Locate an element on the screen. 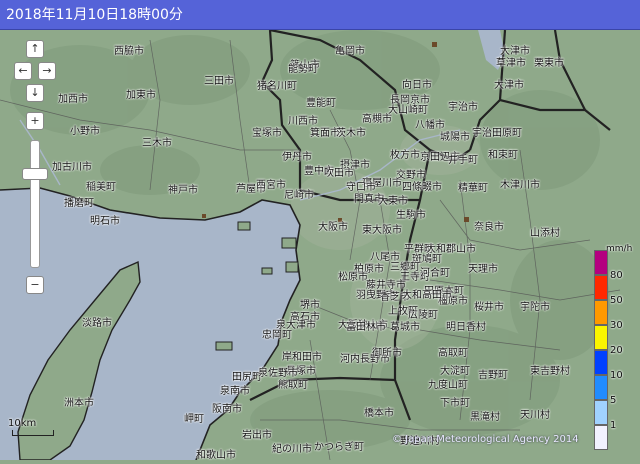  city-label-otsu-kita: 大津市 is located at coordinates (515, 51).